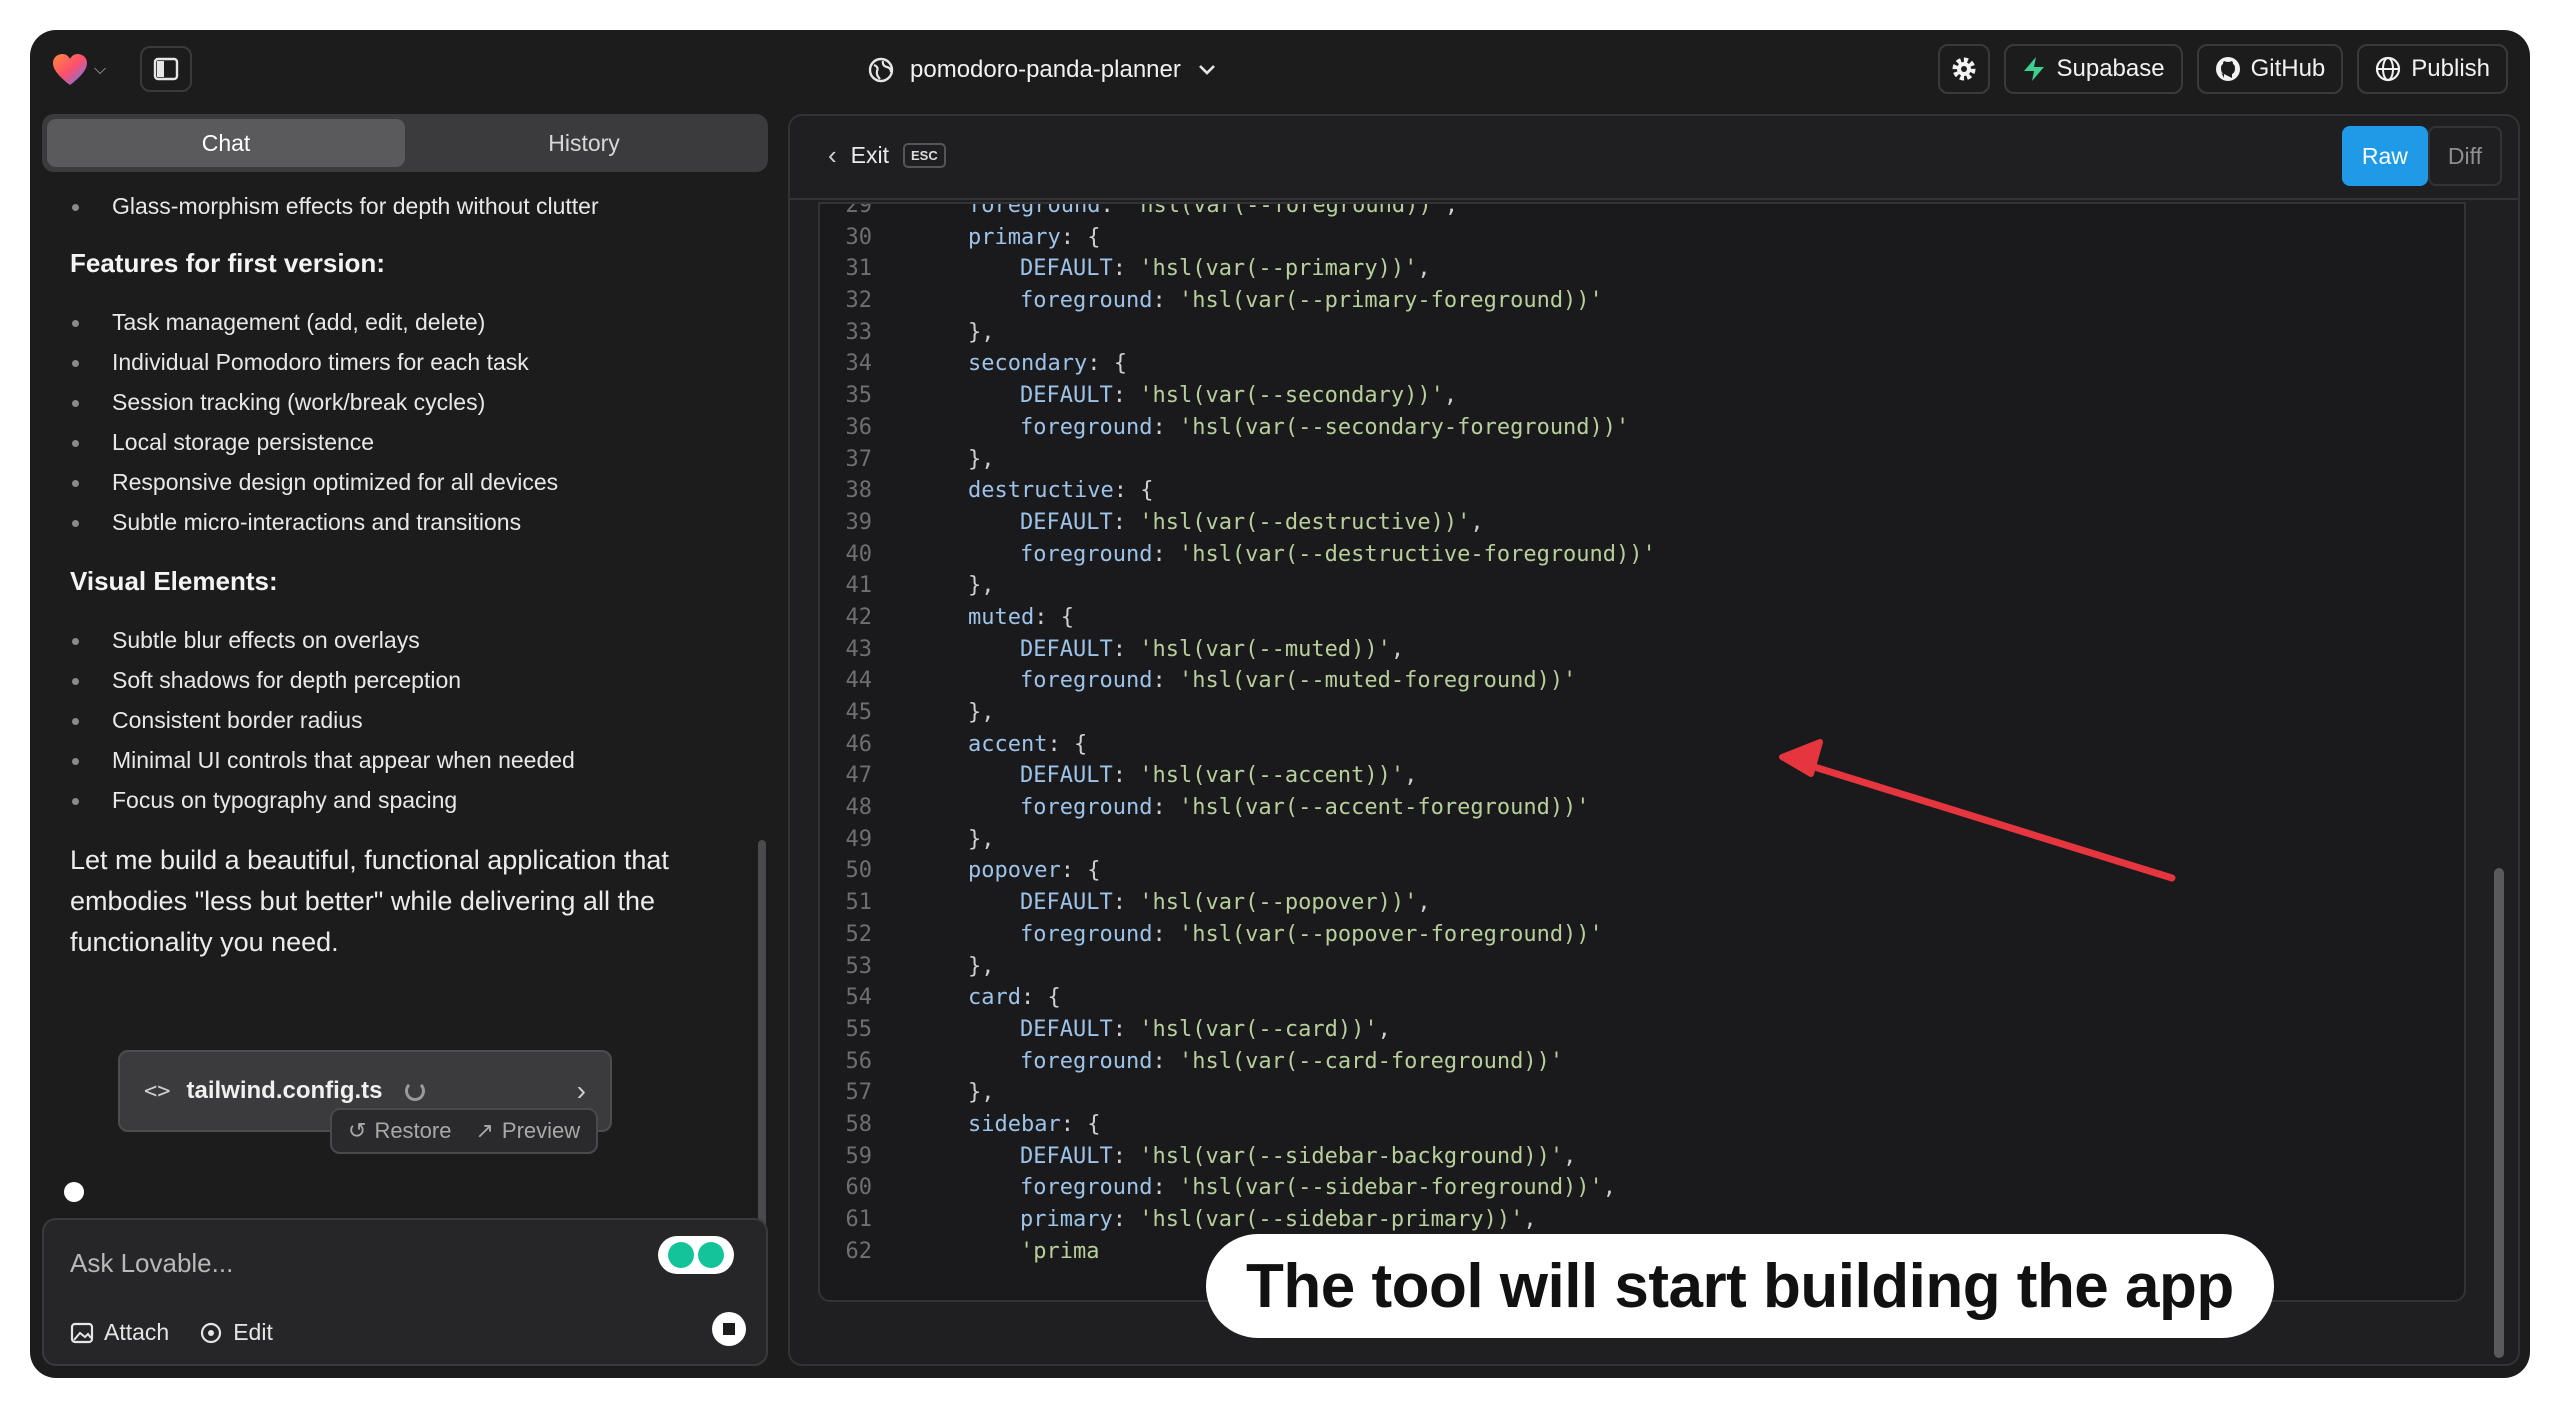 The image size is (2560, 1410). I want to click on line-number: 41, so click(859, 586).